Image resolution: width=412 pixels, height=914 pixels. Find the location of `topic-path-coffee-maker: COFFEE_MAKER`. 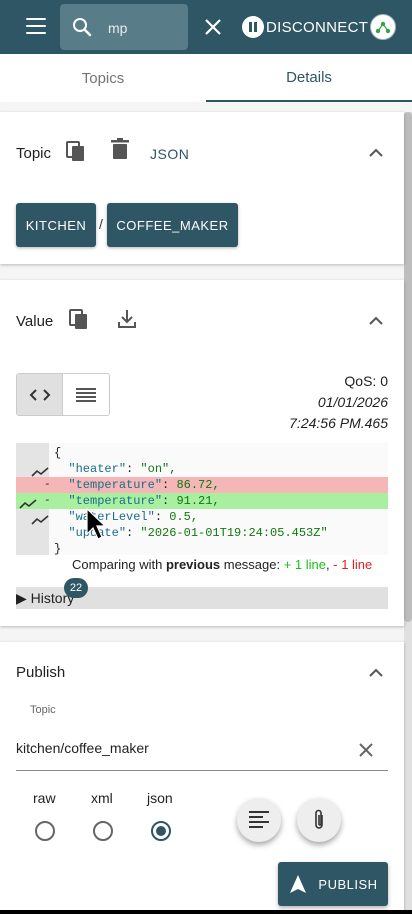

topic-path-coffee-maker: COFFEE_MAKER is located at coordinates (172, 225).